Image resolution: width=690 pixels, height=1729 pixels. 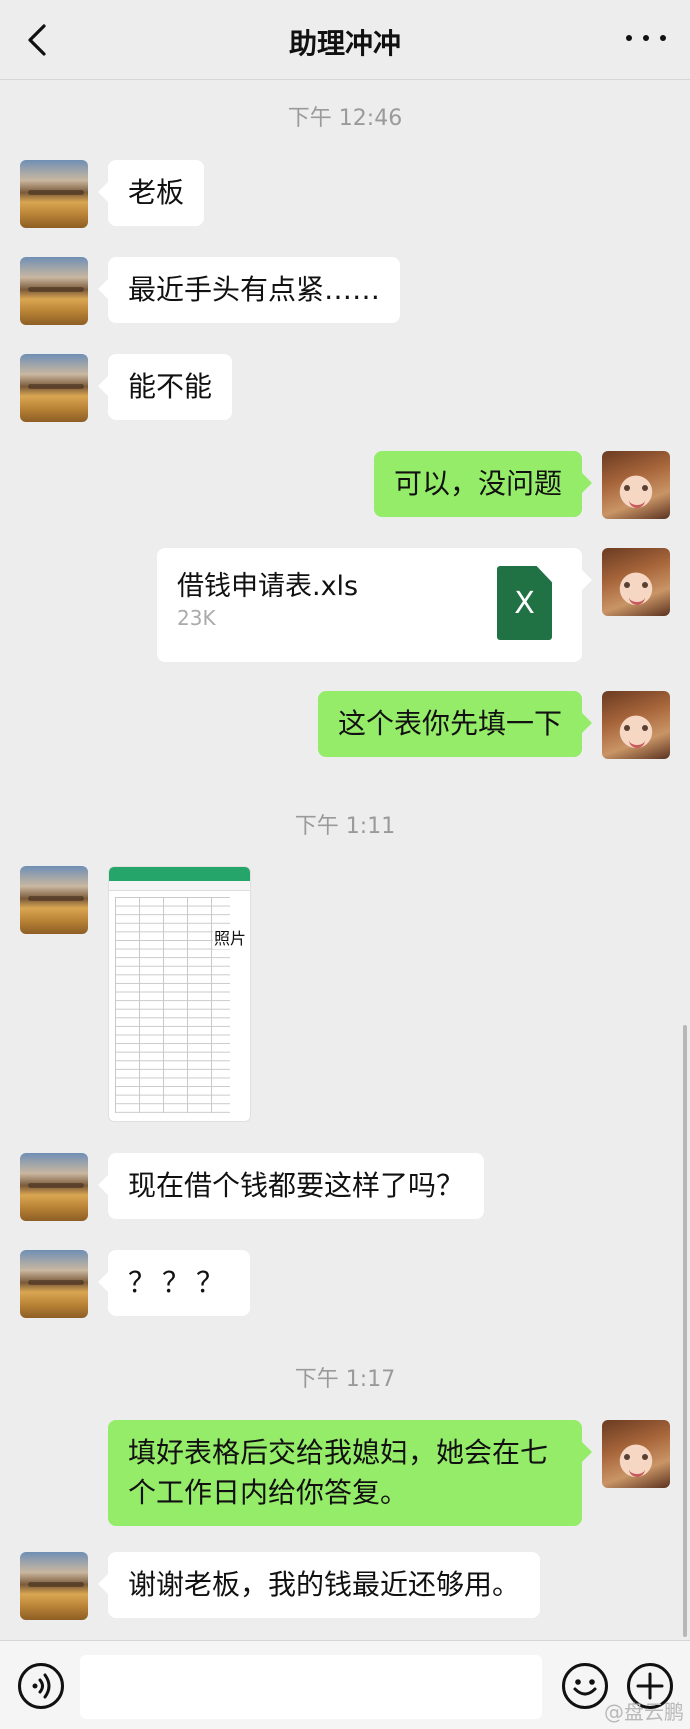 What do you see at coordinates (585, 1686) in the screenshot?
I see `emoji-icon` at bounding box center [585, 1686].